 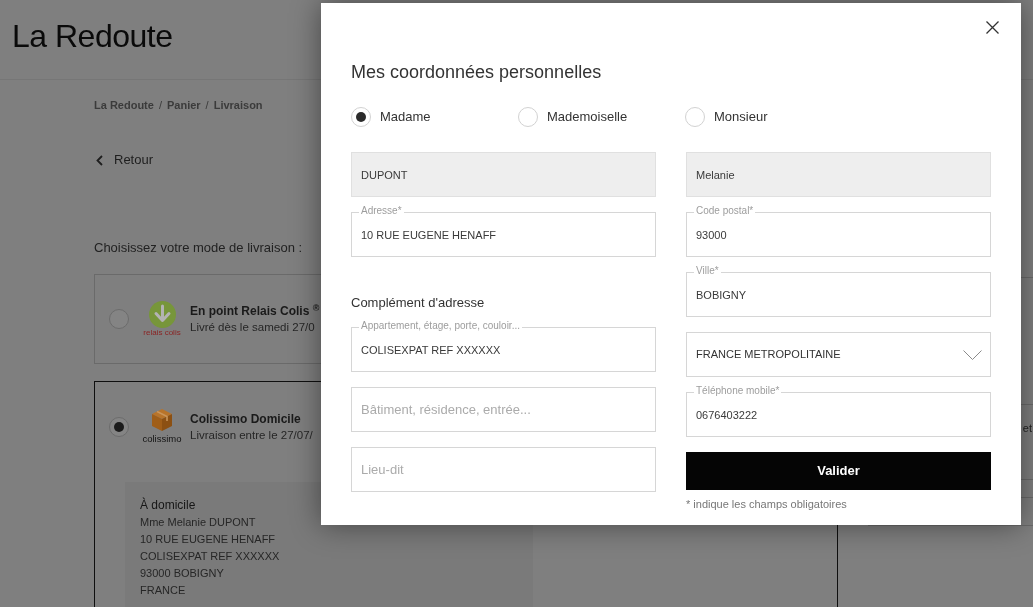 What do you see at coordinates (246, 419) in the screenshot?
I see `option-title: Colissimo Domicile` at bounding box center [246, 419].